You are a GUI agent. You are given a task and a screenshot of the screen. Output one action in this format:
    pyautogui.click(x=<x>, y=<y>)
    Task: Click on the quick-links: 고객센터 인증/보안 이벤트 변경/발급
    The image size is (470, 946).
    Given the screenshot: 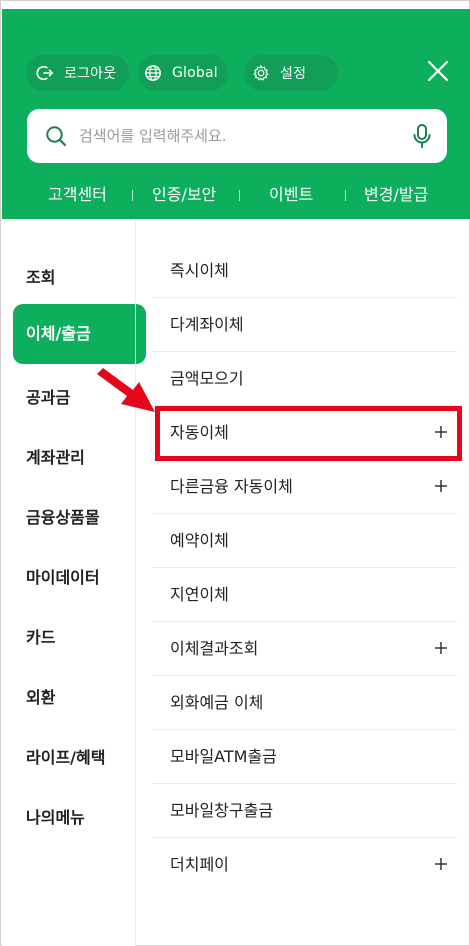 What is the action you would take?
    pyautogui.click(x=236, y=195)
    